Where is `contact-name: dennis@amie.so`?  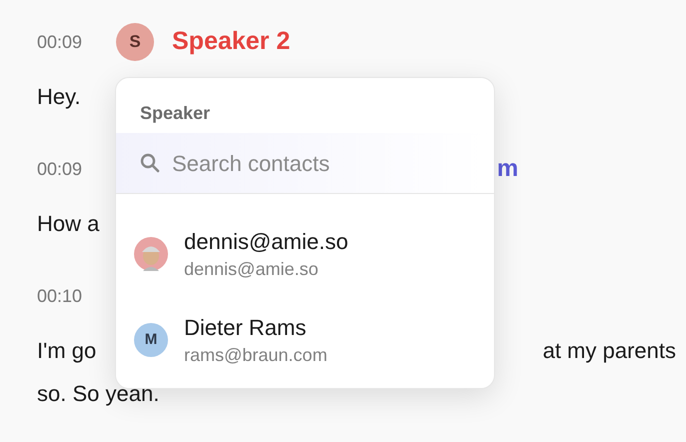
contact-name: dennis@amie.so is located at coordinates (266, 242).